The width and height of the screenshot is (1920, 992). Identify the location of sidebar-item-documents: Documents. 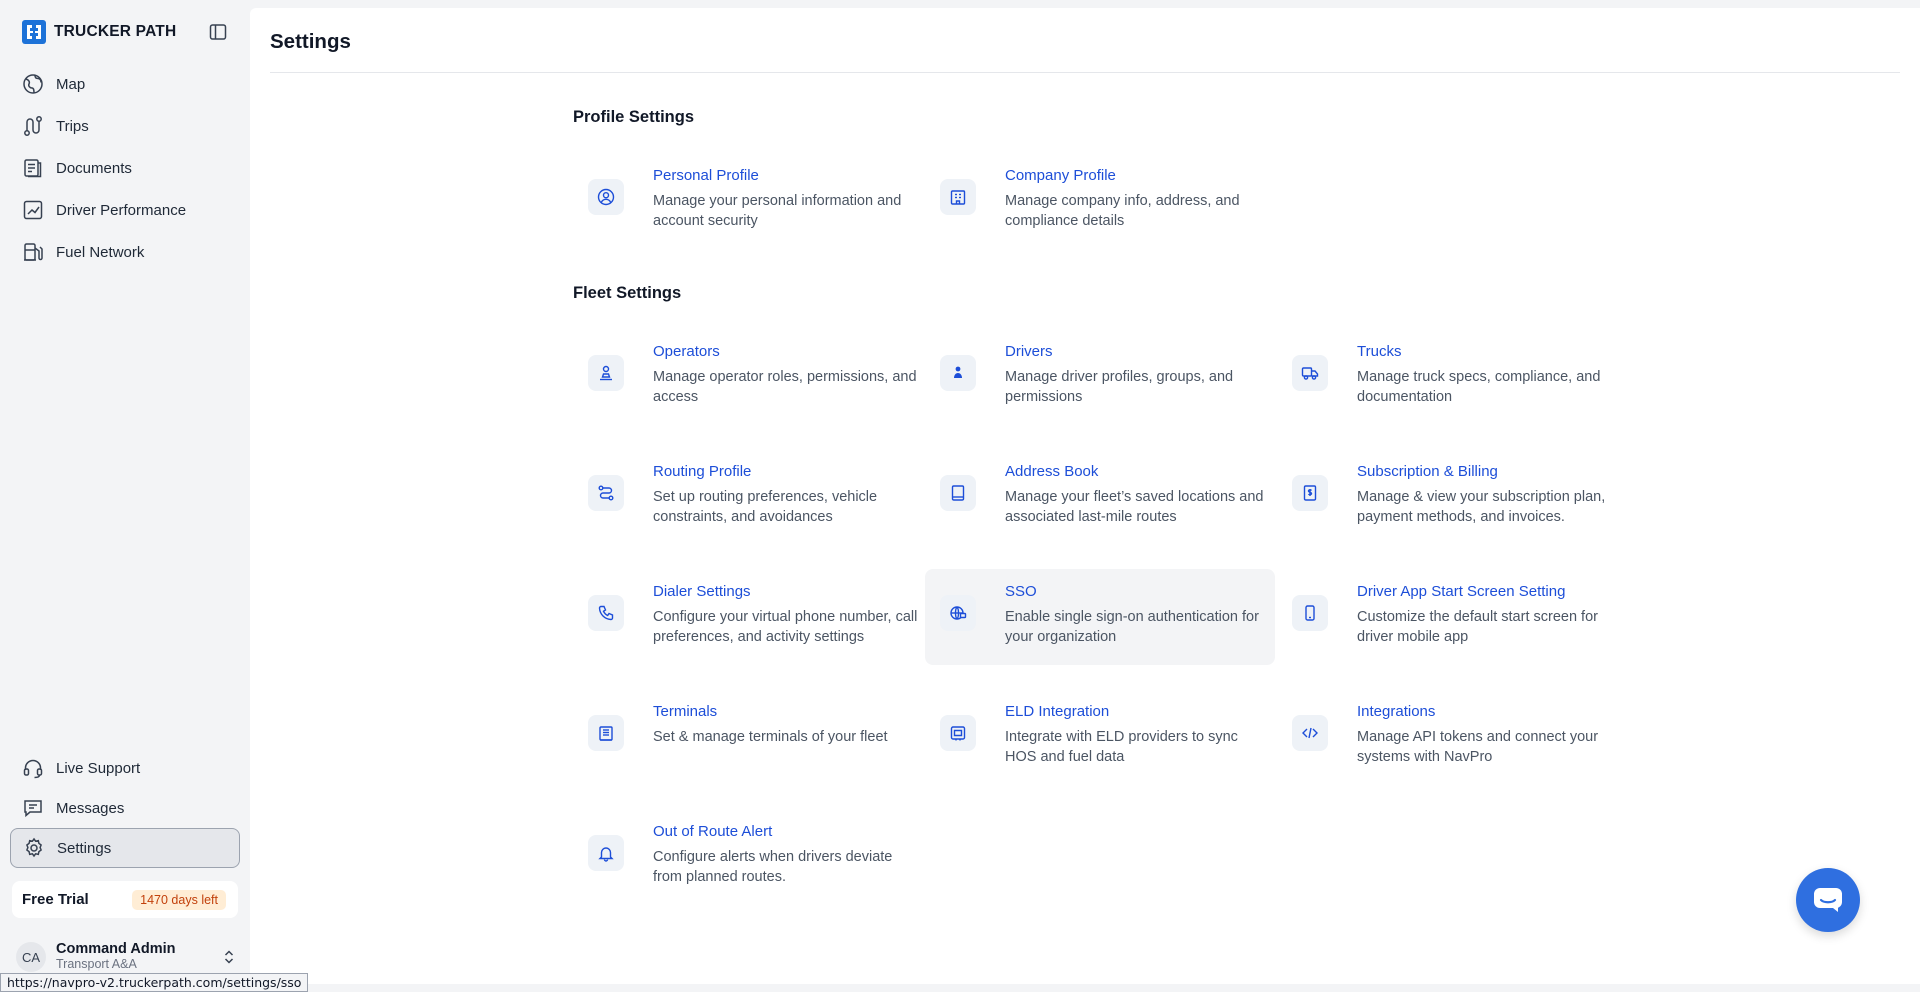
(125, 168).